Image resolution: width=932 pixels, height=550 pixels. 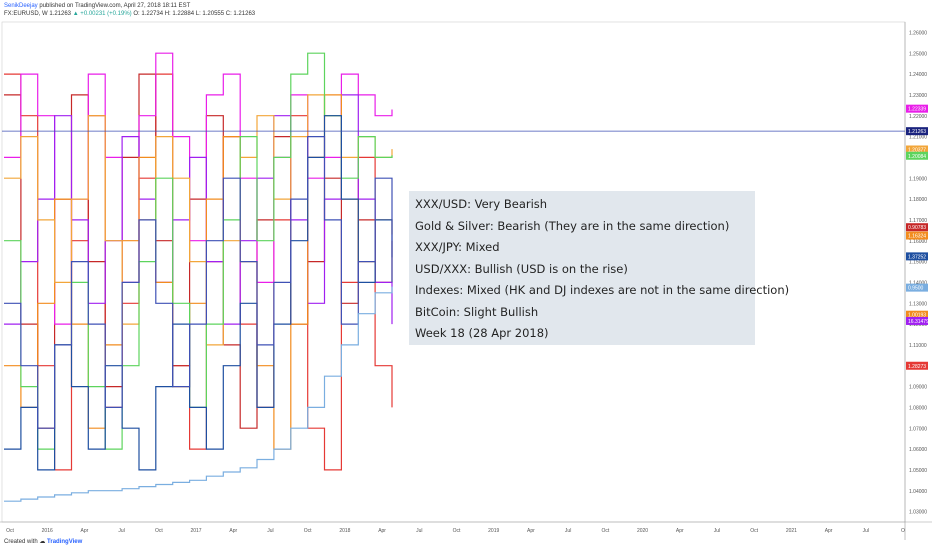 I want to click on y-tick-label: 1.03000, so click(x=918, y=513).